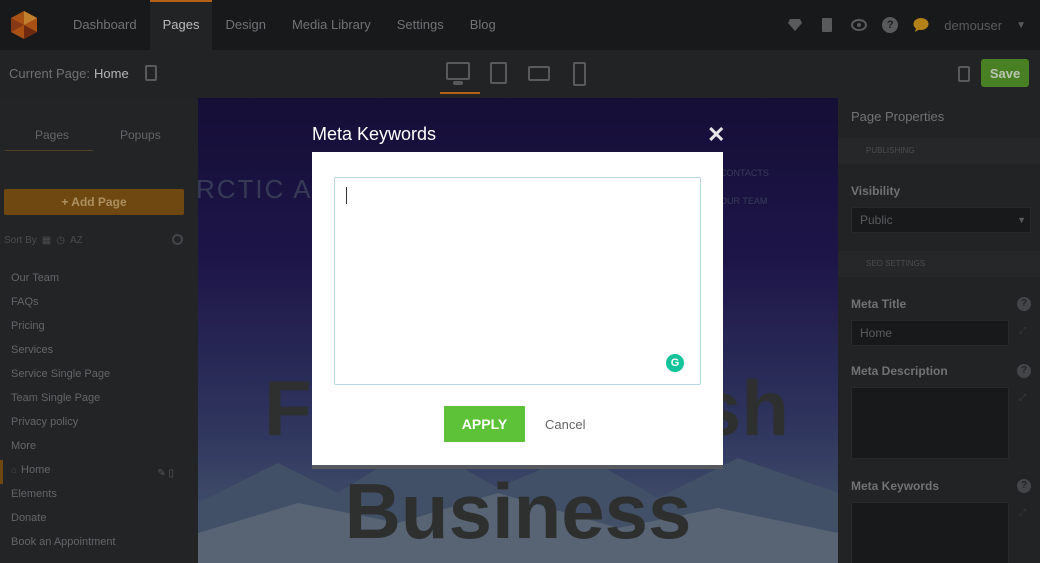 The height and width of the screenshot is (563, 1040). What do you see at coordinates (716, 135) in the screenshot?
I see `close-icon: ✕` at bounding box center [716, 135].